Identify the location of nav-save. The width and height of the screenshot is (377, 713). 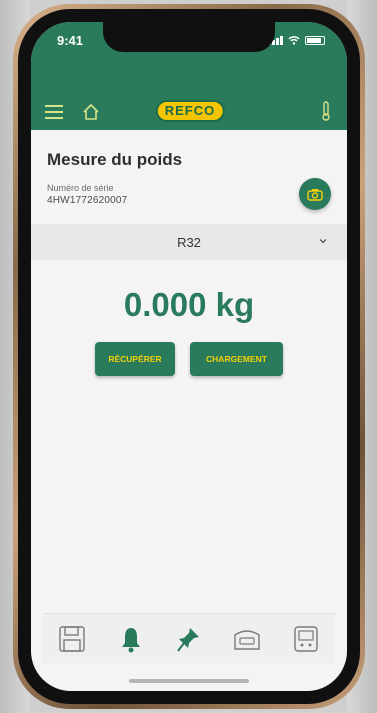
(72, 639).